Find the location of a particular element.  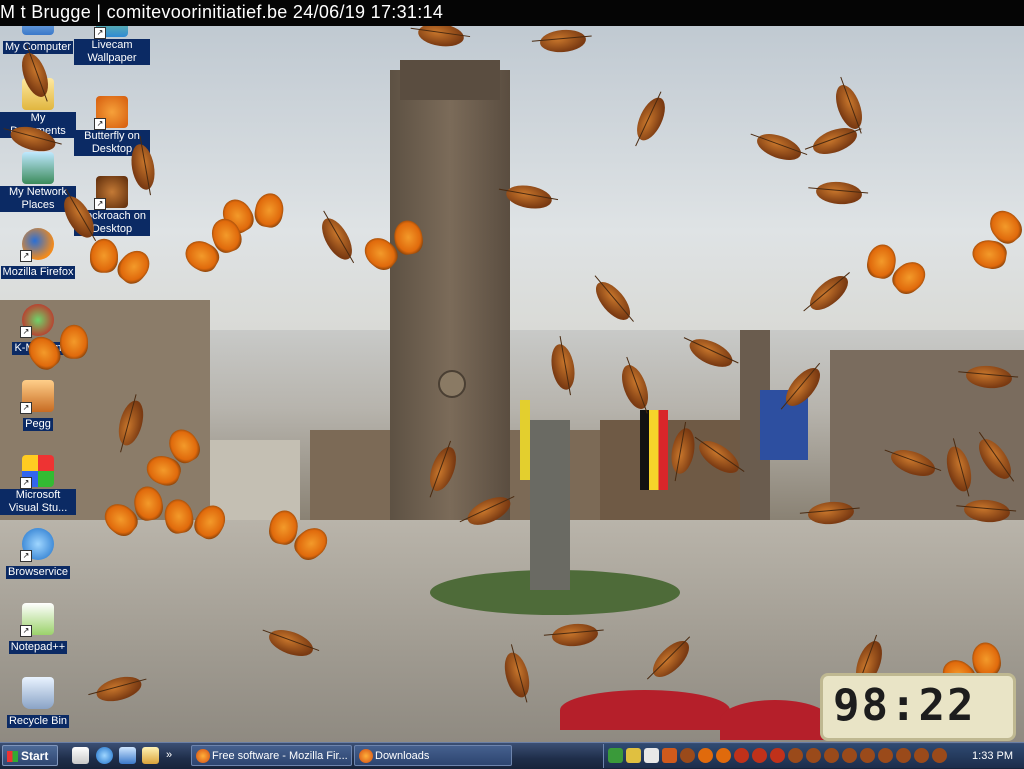

downloads-icon is located at coordinates (366, 756).